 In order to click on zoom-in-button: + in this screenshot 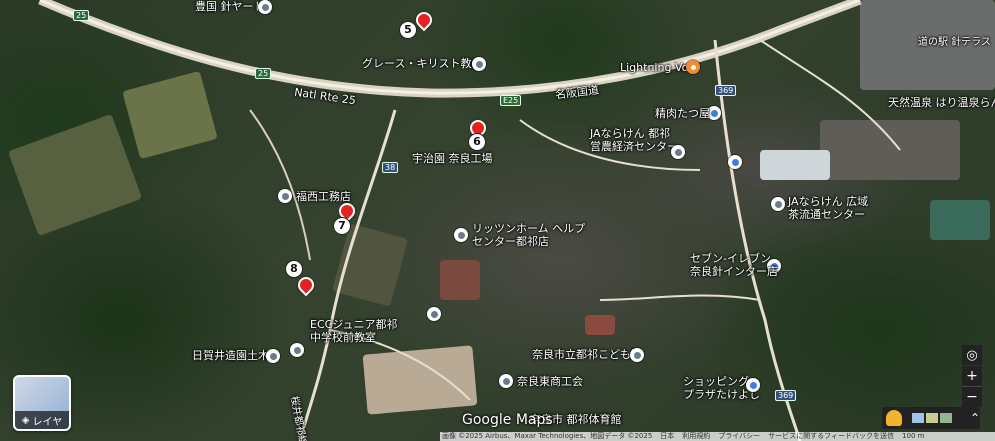, I will do `click(972, 376)`.